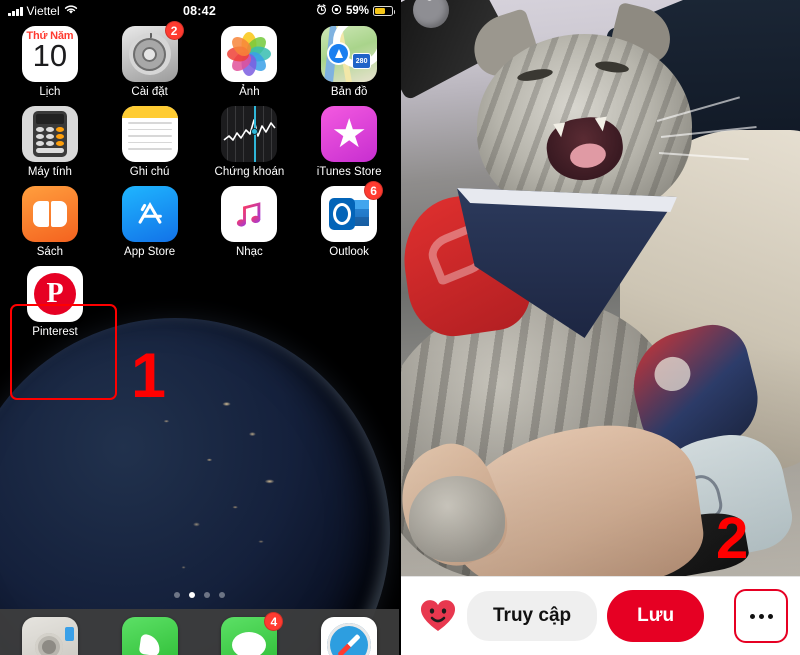 The image size is (800, 655). I want to click on app-anh: Ảnh, so click(249, 62).